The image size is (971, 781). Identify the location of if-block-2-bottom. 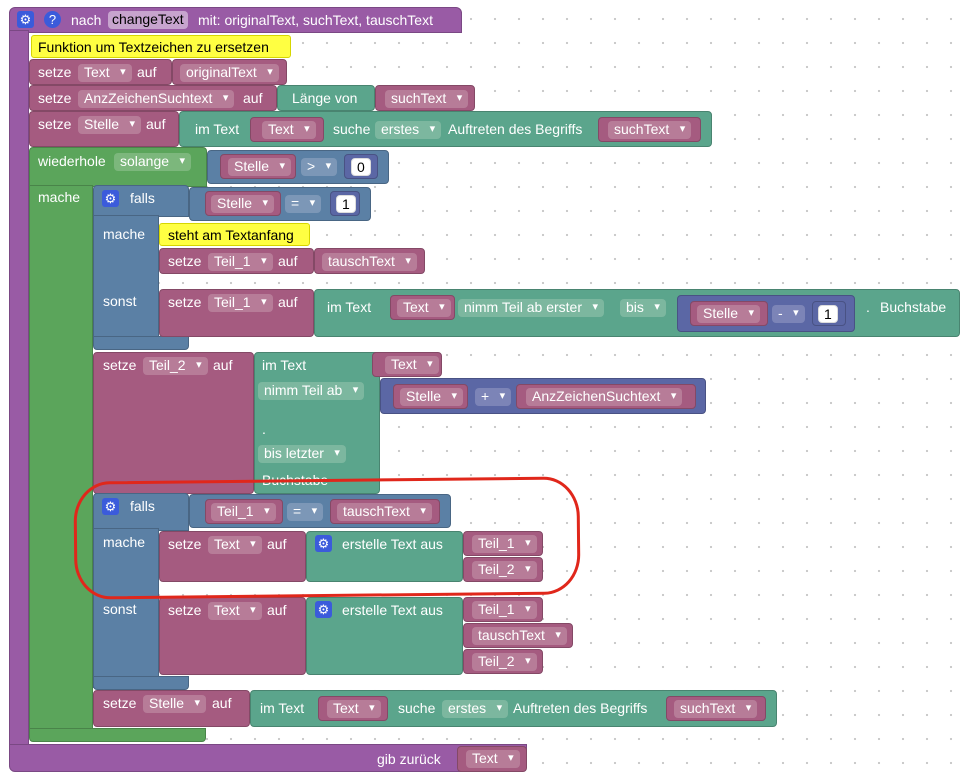
(141, 683).